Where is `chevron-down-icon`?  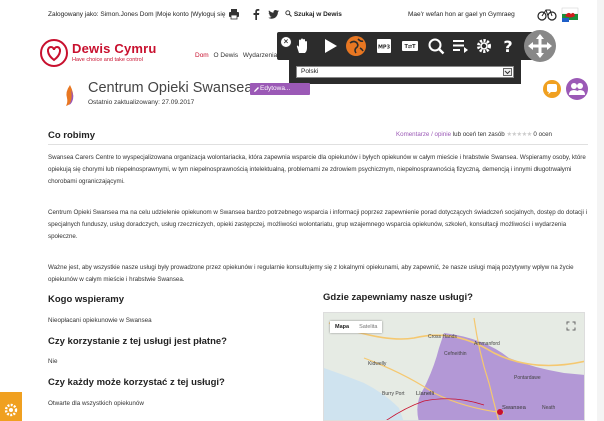
chevron-down-icon is located at coordinates (507, 72).